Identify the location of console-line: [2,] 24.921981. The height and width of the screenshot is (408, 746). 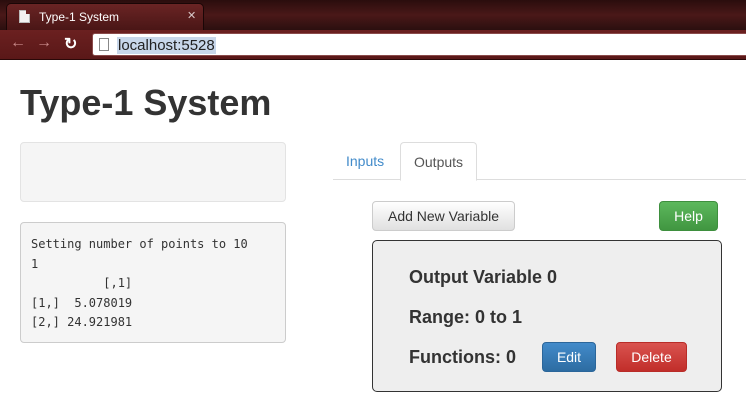
(82, 322).